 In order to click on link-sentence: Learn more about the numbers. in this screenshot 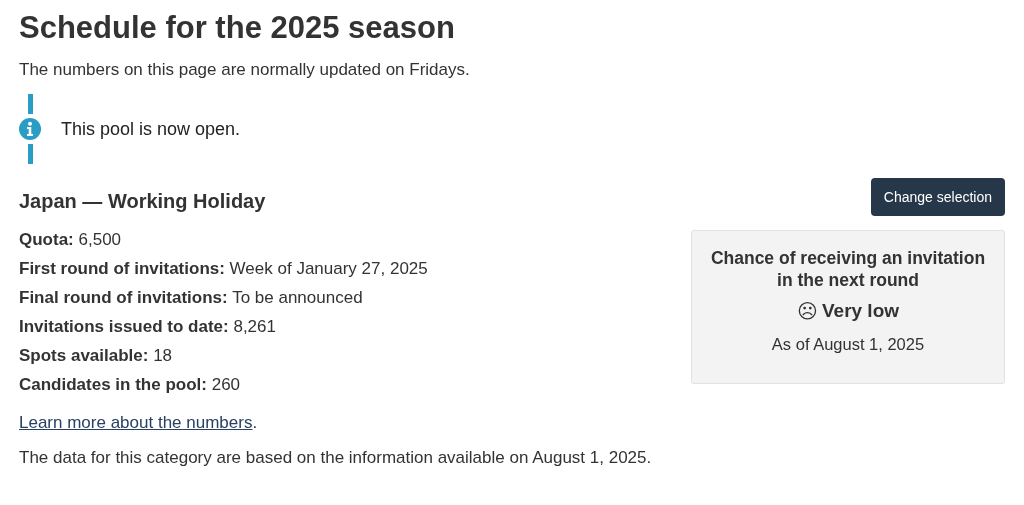, I will do `click(139, 423)`.